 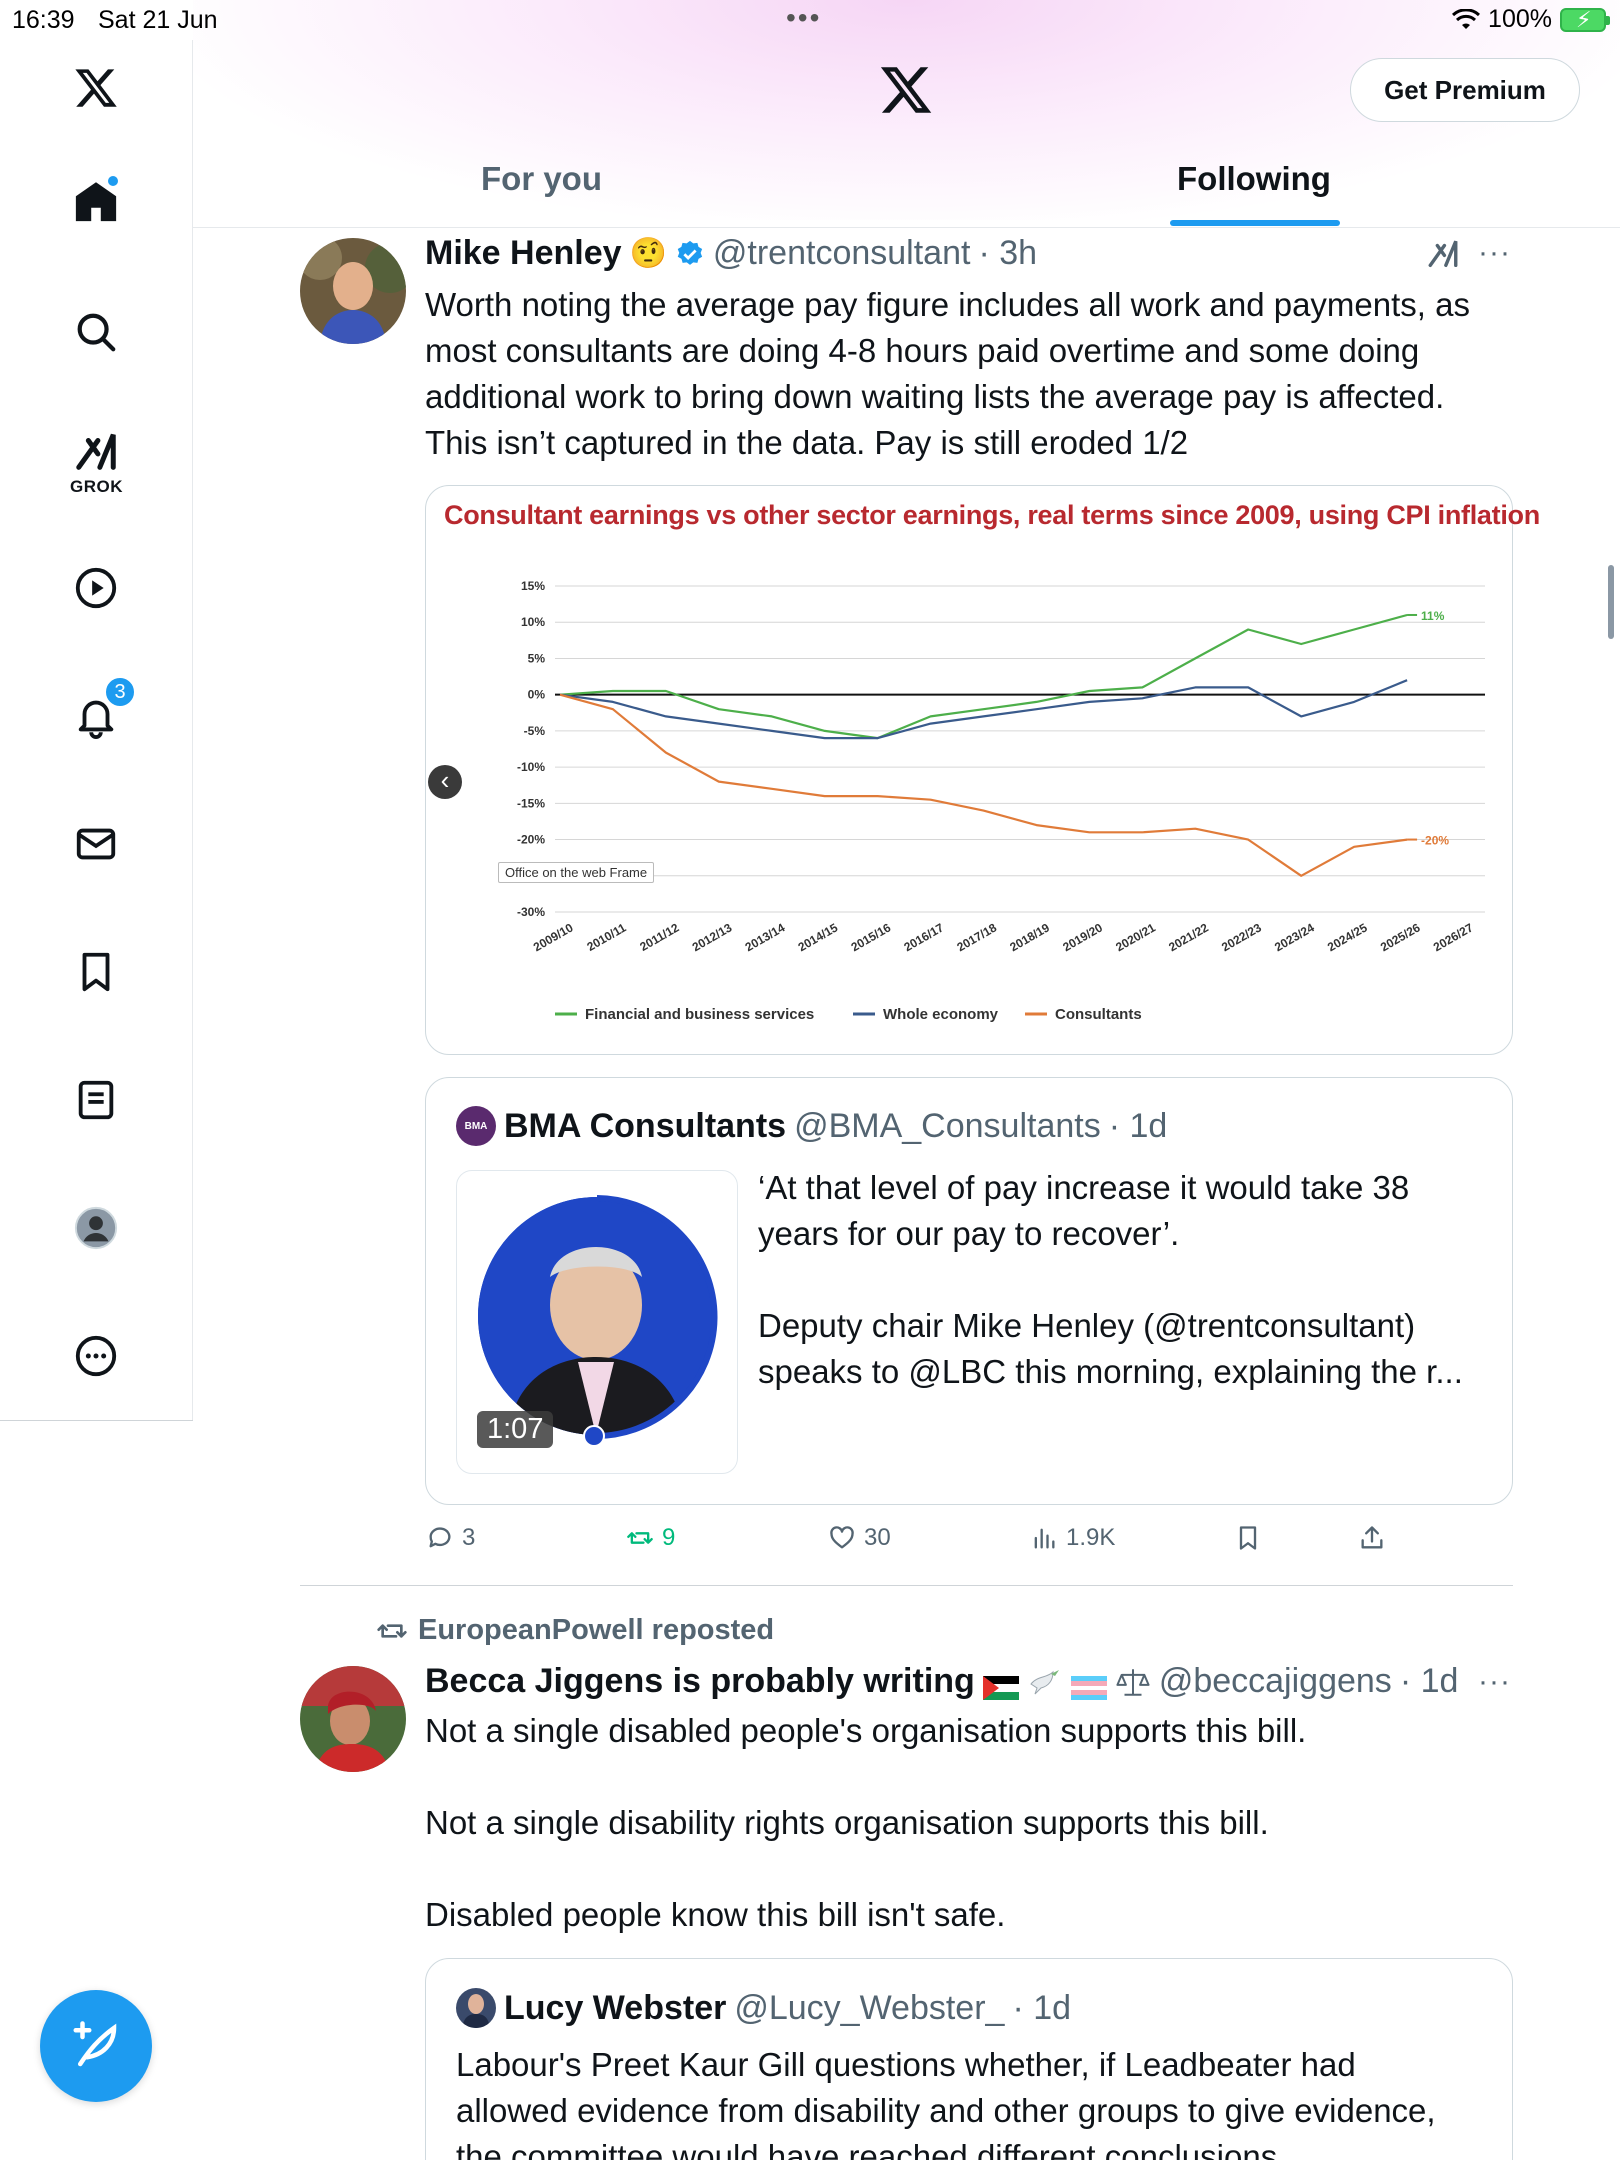 What do you see at coordinates (537, 658) in the screenshot?
I see `y-tick-label: 5%` at bounding box center [537, 658].